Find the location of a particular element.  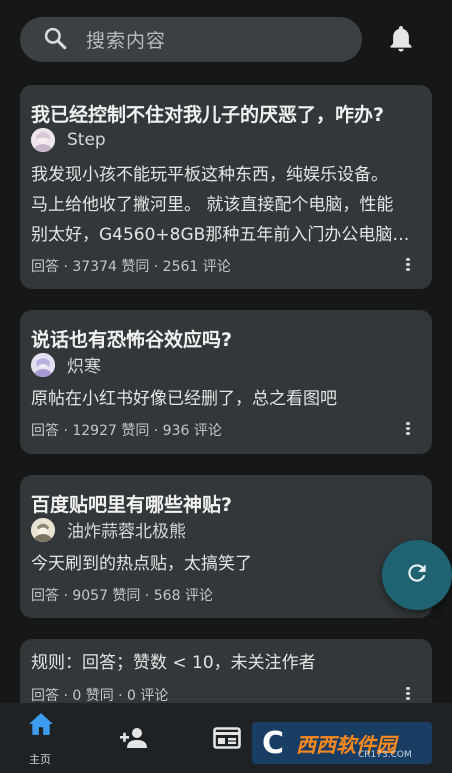

author-name: 油炸蒜蓉北极熊 is located at coordinates (126, 532).